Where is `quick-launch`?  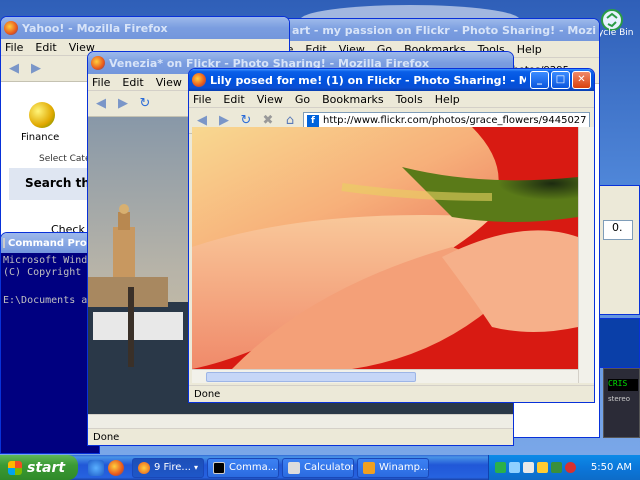 quick-launch is located at coordinates (106, 467).